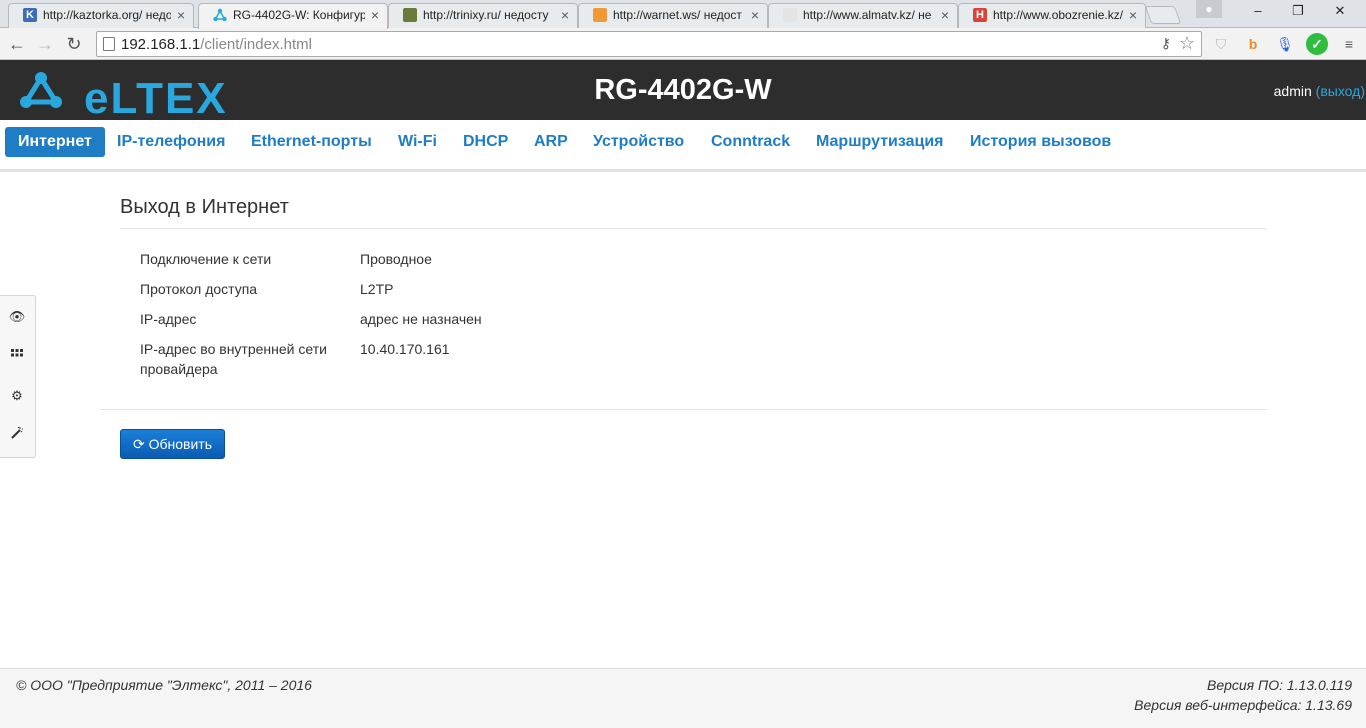  Describe the element at coordinates (74, 44) in the screenshot. I see `reload-icon: ↻` at that location.